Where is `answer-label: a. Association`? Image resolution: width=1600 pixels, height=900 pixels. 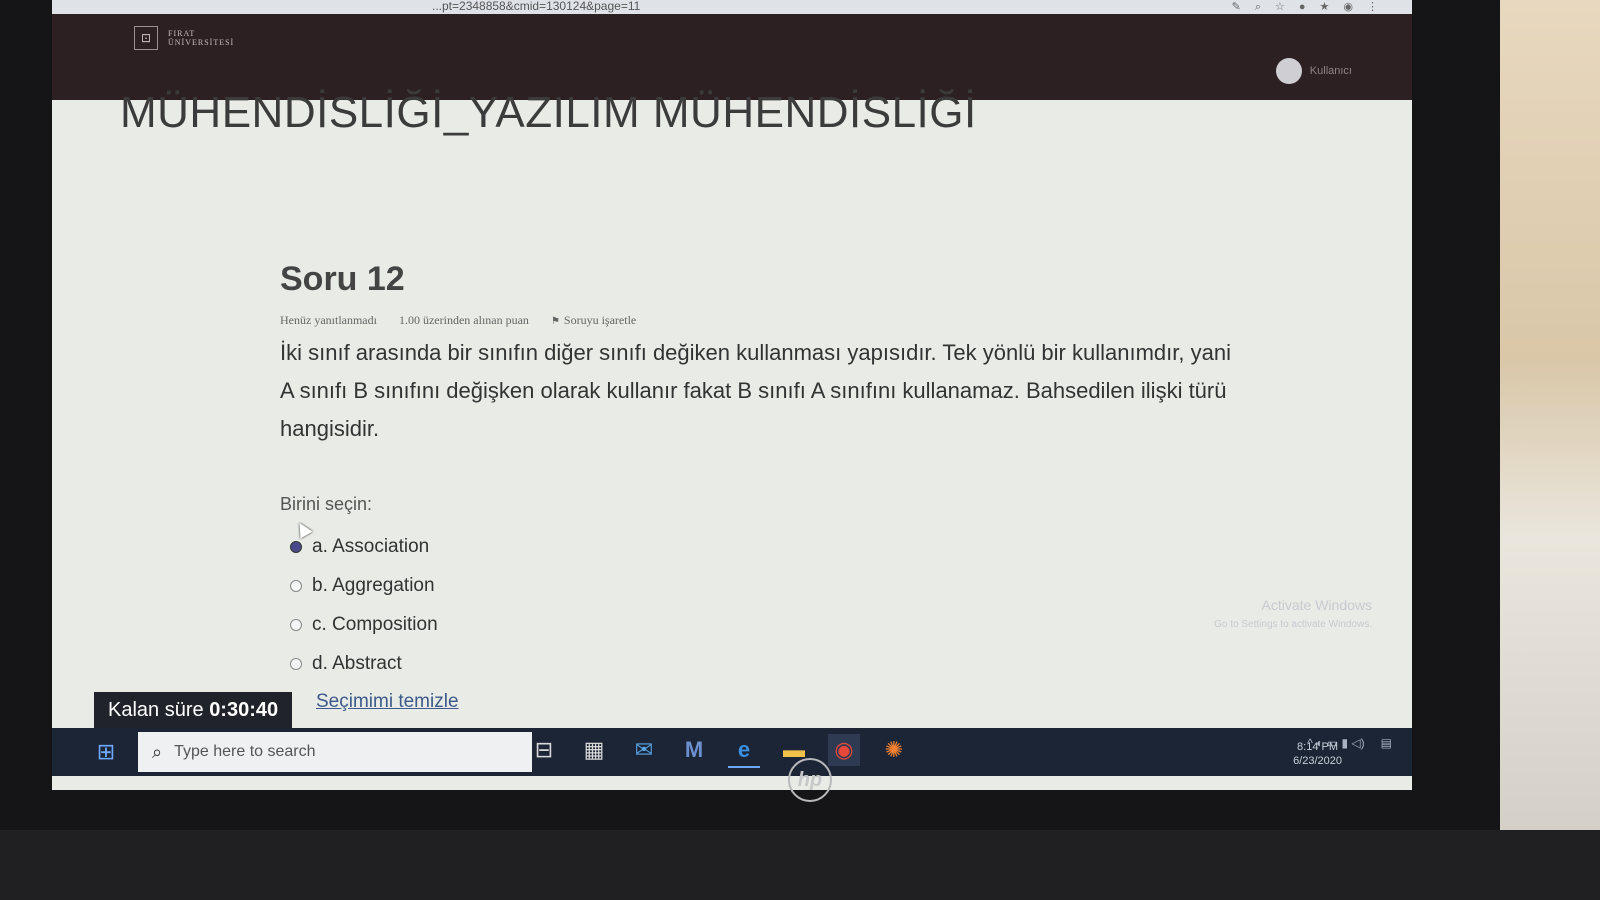 answer-label: a. Association is located at coordinates (370, 547).